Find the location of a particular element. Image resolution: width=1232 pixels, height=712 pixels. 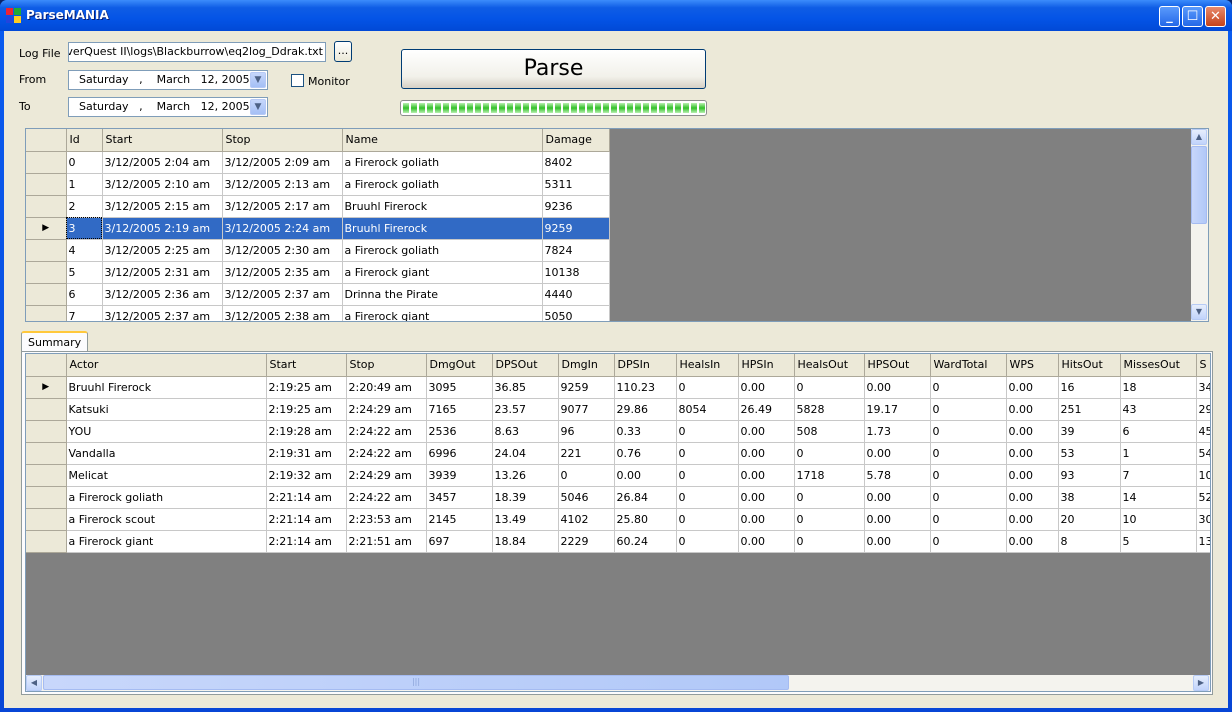

encounters-column-header: Start is located at coordinates (162, 140).